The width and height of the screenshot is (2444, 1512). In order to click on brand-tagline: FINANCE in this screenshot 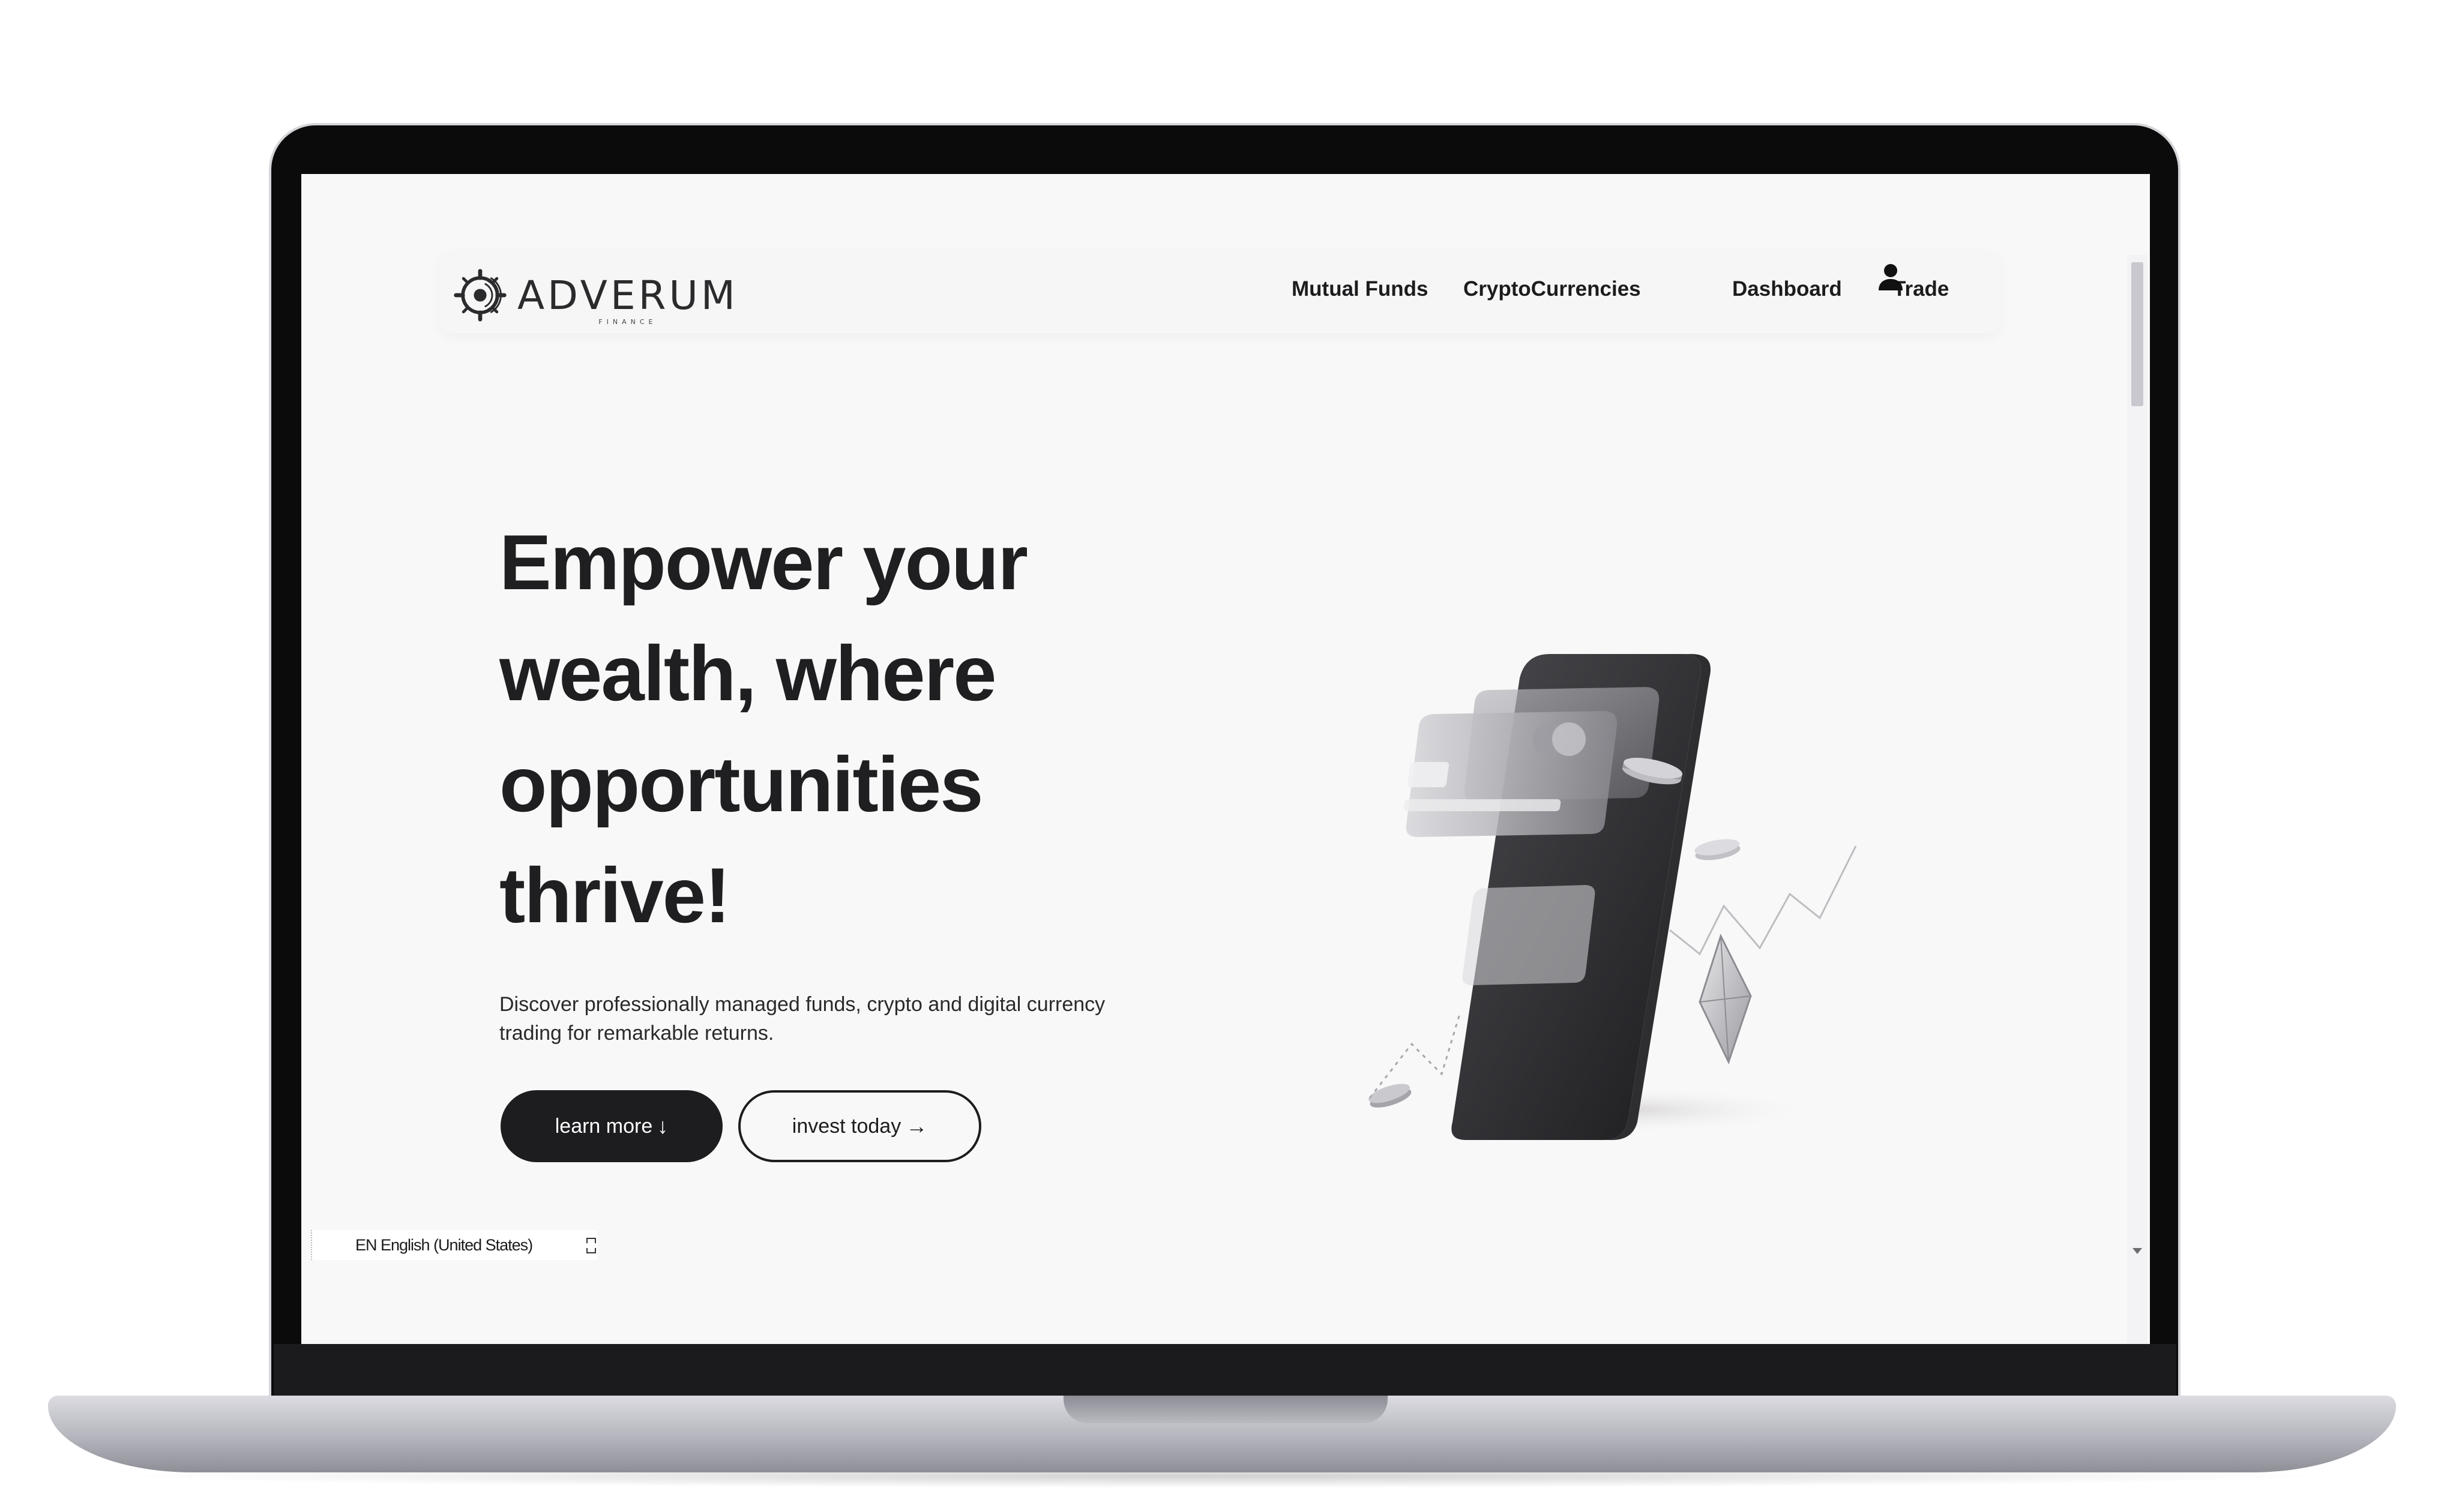, I will do `click(627, 321)`.